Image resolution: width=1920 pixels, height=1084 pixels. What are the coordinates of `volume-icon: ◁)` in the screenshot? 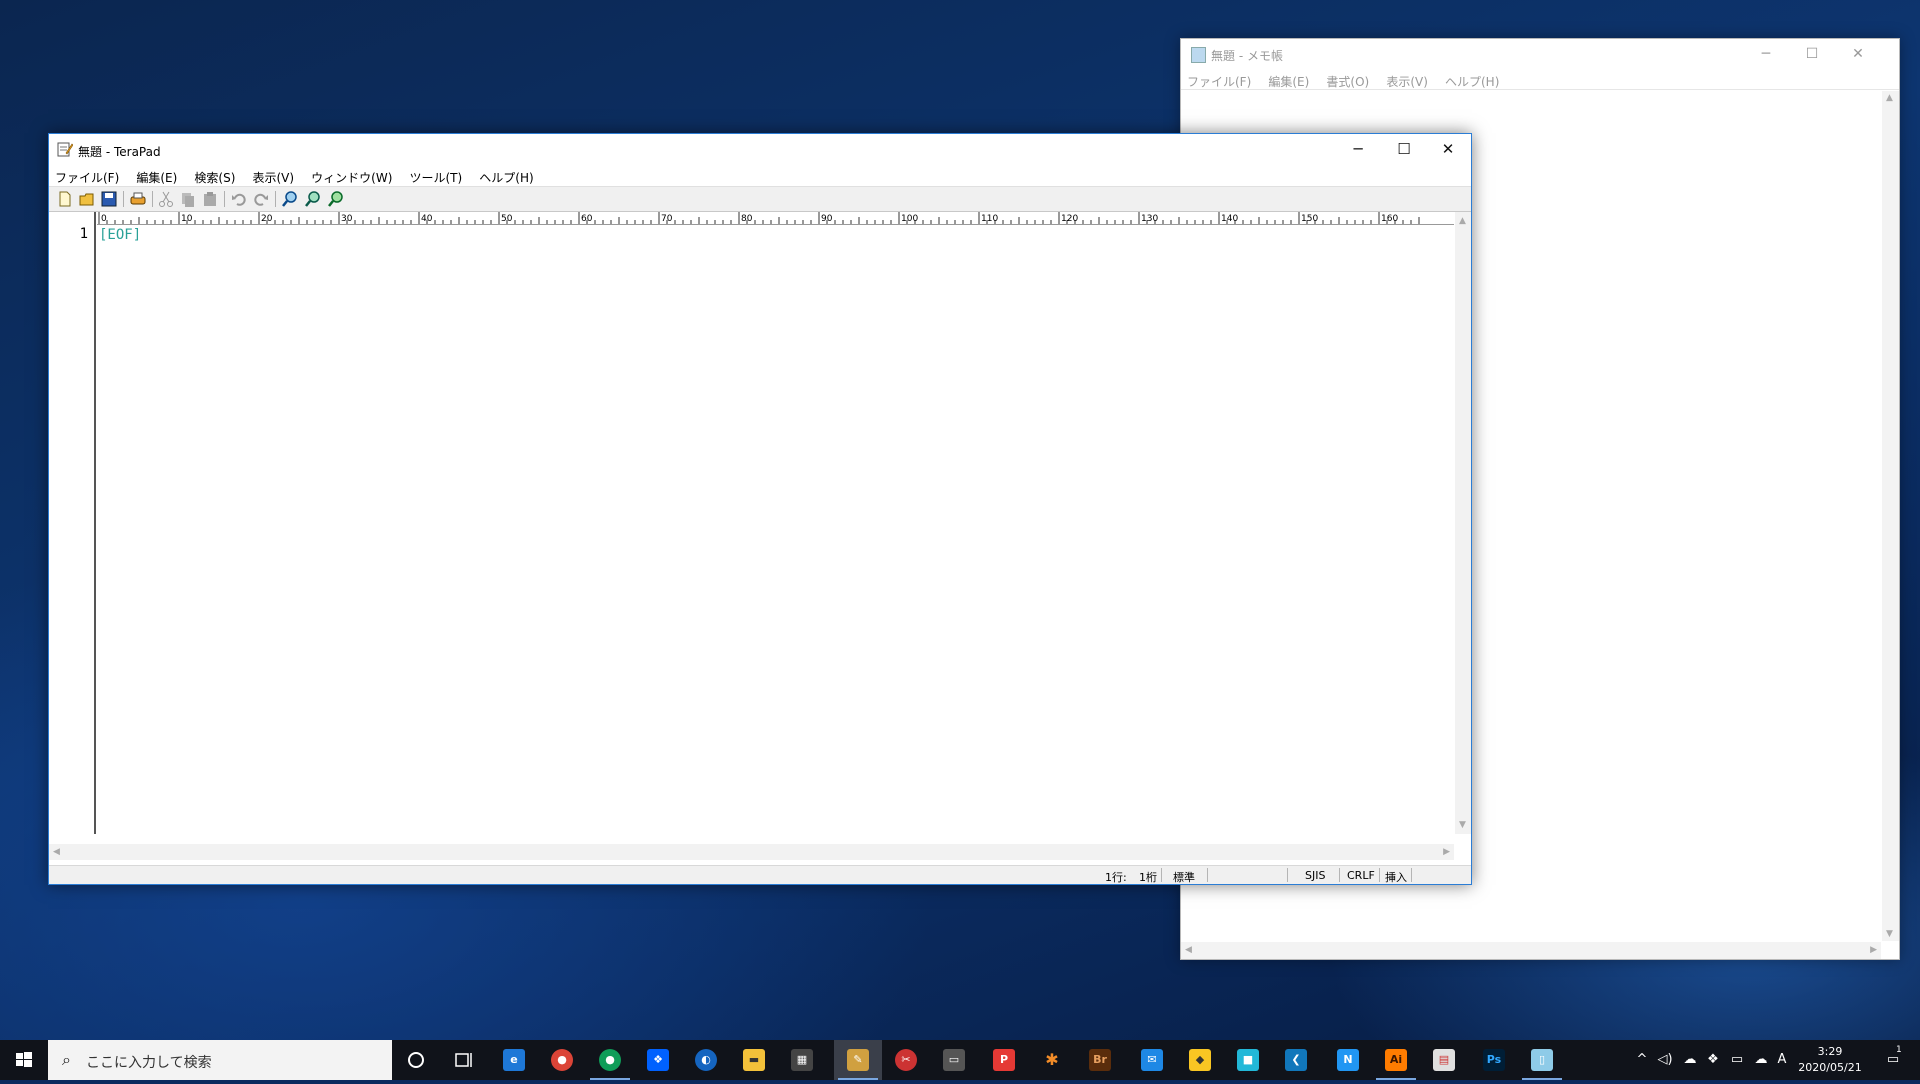 It's located at (1665, 1060).